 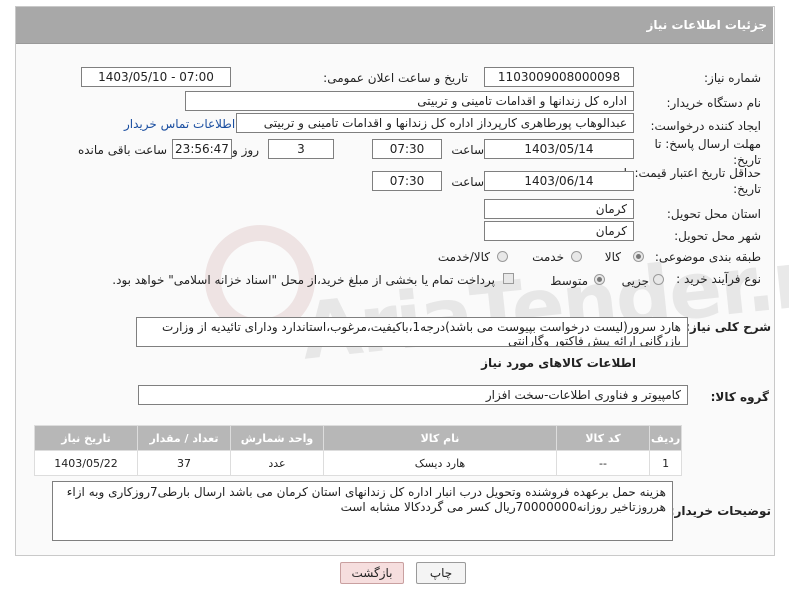 What do you see at coordinates (467, 150) in the screenshot?
I see `deadline-time-label: ساعت` at bounding box center [467, 150].